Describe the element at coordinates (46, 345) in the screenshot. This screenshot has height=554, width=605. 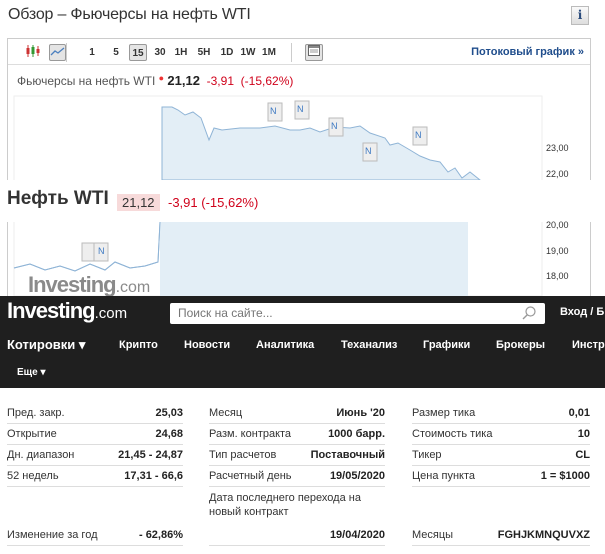
I see `nav-quotes: Котировки ▾` at that location.